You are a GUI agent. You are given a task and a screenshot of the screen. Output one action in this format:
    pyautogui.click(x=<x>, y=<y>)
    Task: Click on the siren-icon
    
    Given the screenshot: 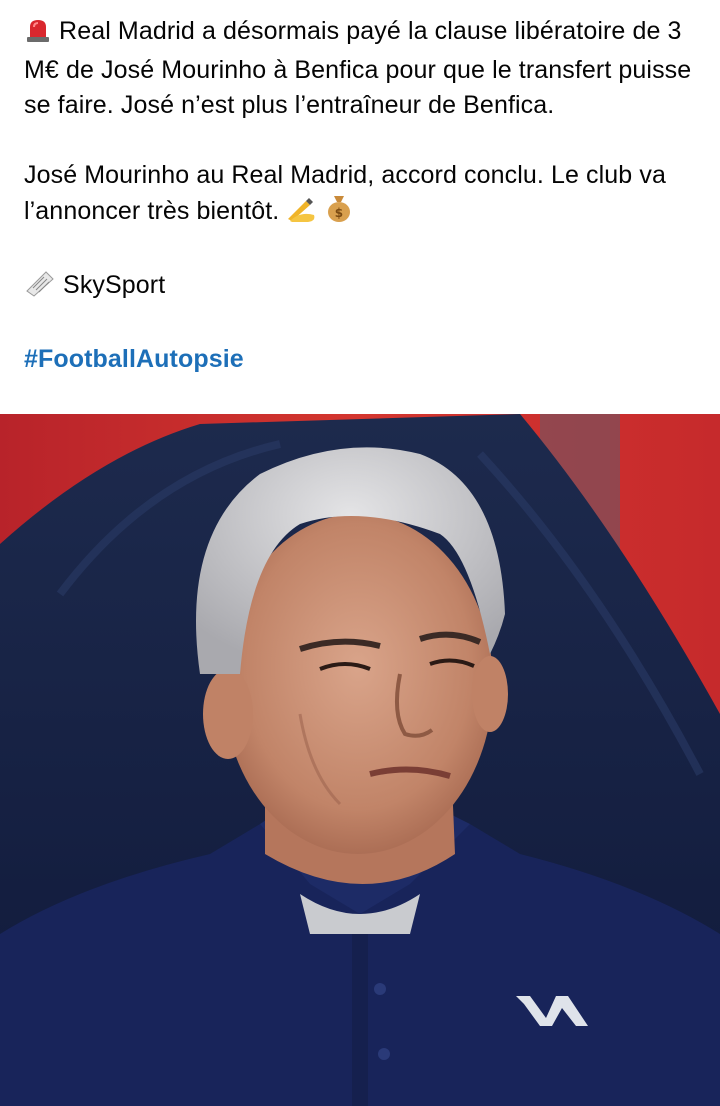 What is the action you would take?
    pyautogui.click(x=38, y=35)
    